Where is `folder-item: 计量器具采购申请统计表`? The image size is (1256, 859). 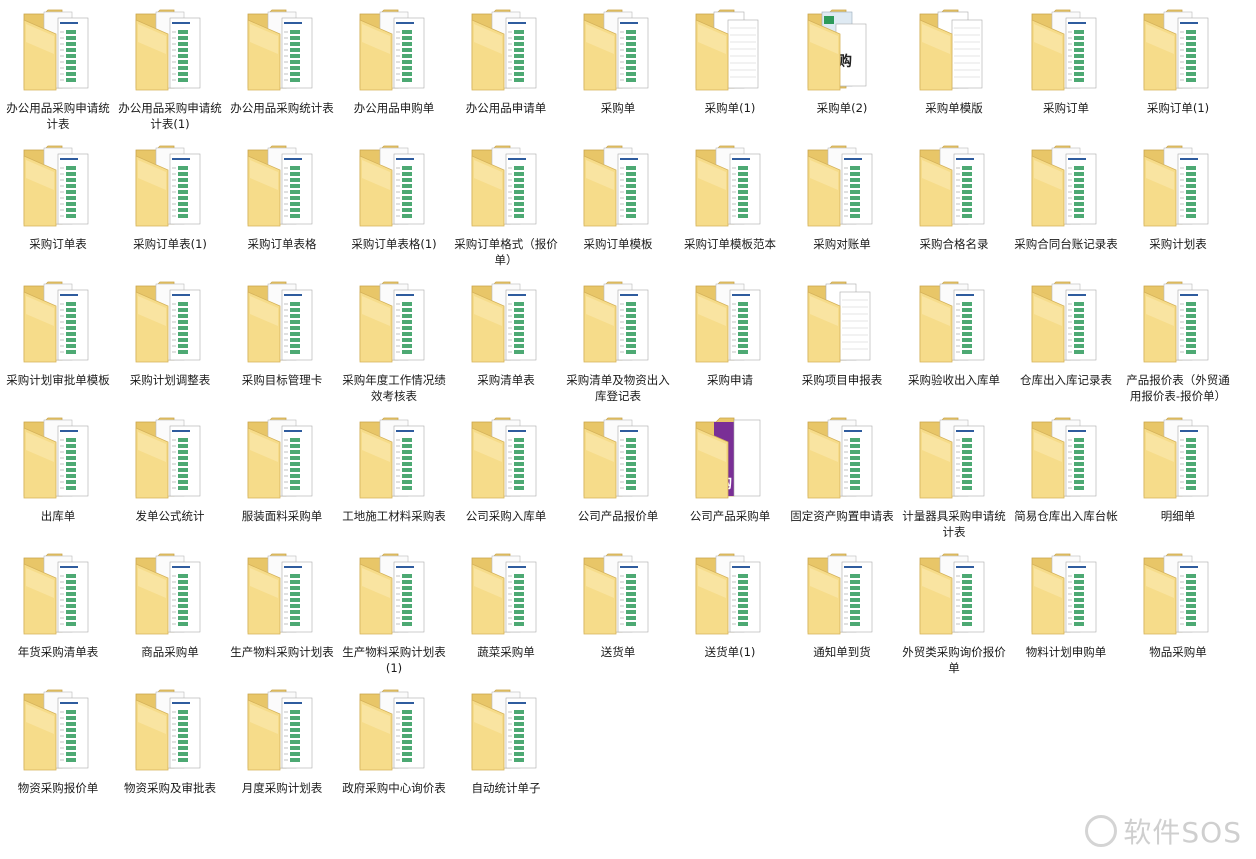 folder-item: 计量器具采购申请统计表 is located at coordinates (954, 477).